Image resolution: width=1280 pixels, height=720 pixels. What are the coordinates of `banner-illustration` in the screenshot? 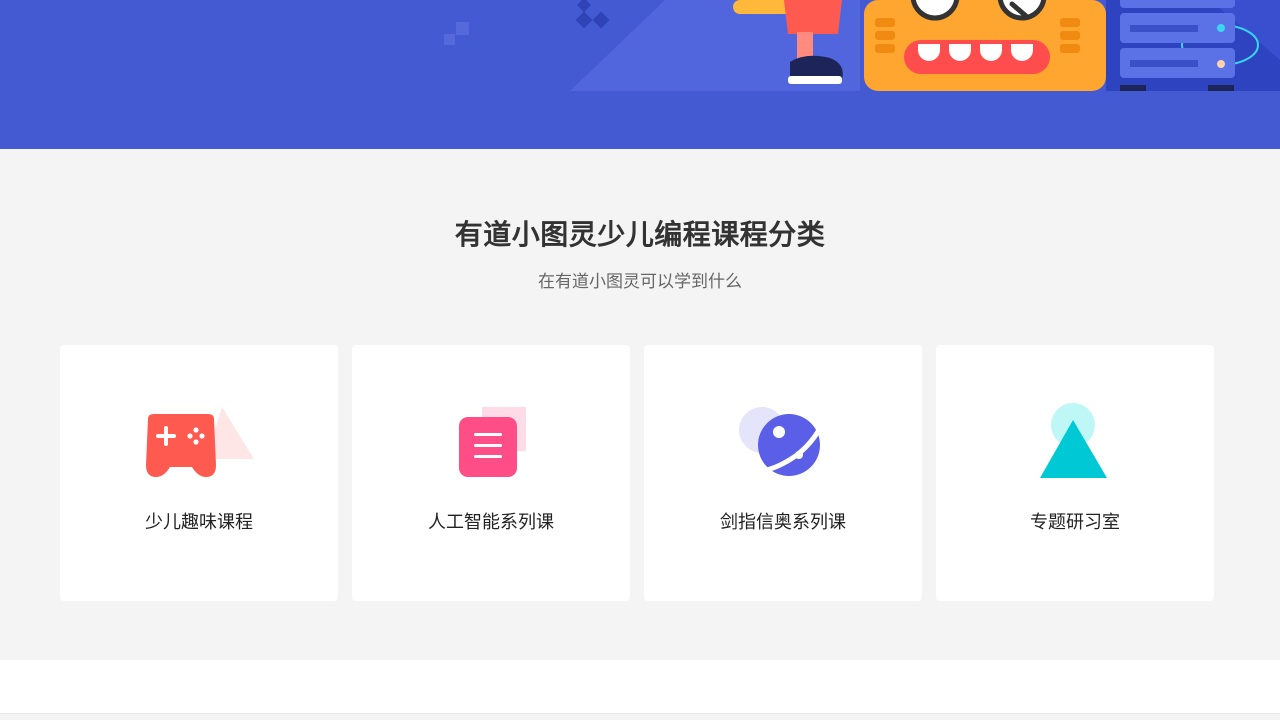 It's located at (862, 45).